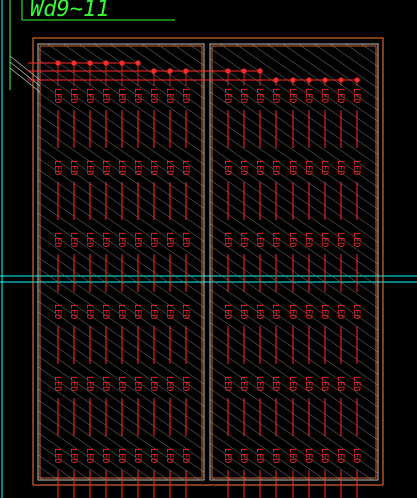 This screenshot has height=498, width=417. I want to click on title-label: Wd9~11, so click(69, 11).